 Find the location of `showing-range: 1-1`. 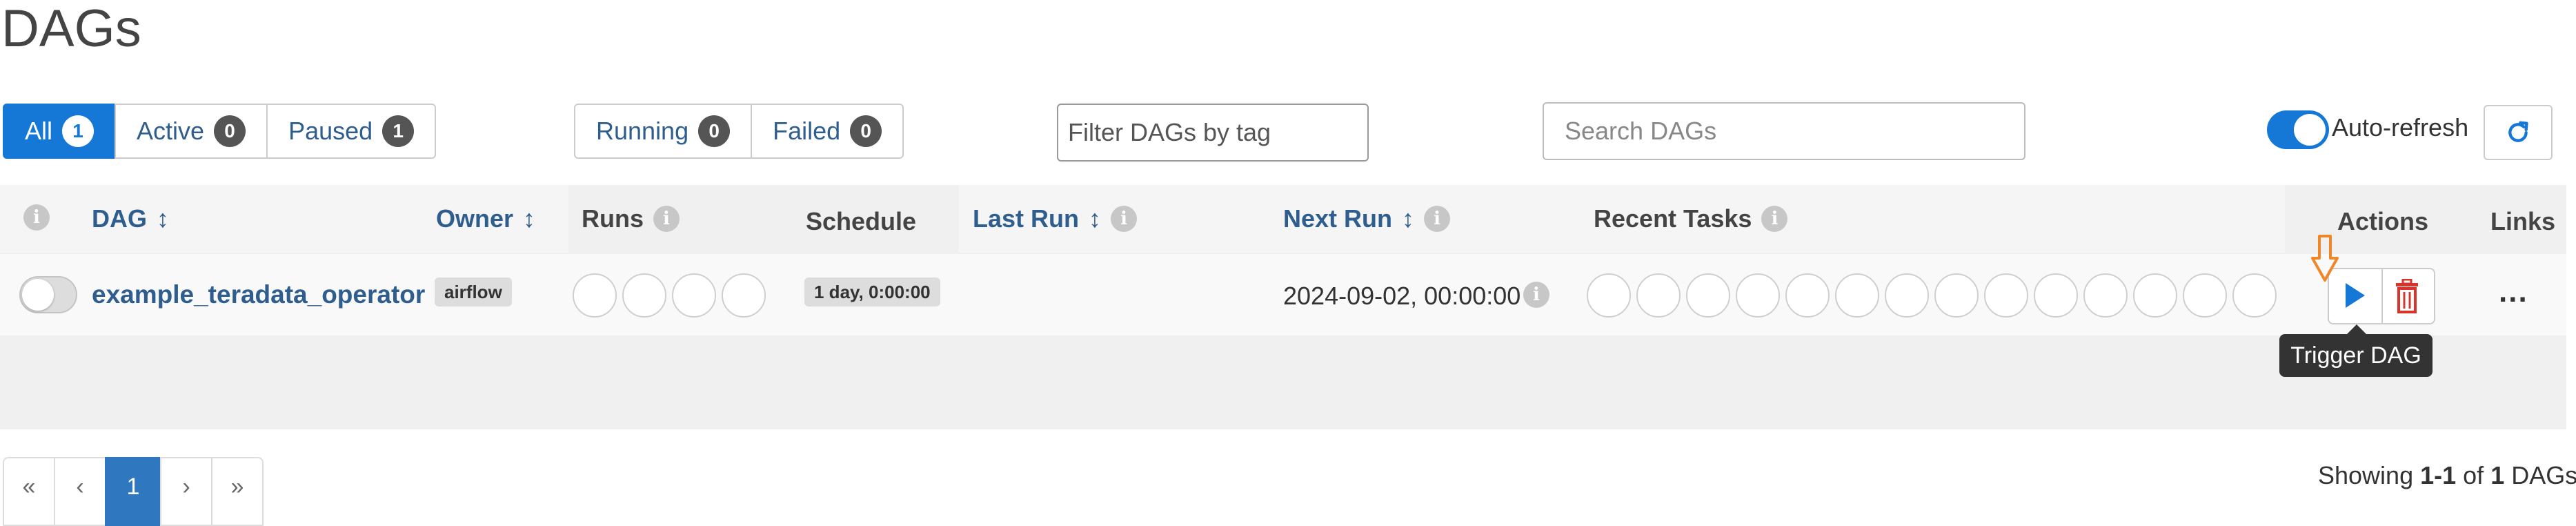

showing-range: 1-1 is located at coordinates (2438, 475).